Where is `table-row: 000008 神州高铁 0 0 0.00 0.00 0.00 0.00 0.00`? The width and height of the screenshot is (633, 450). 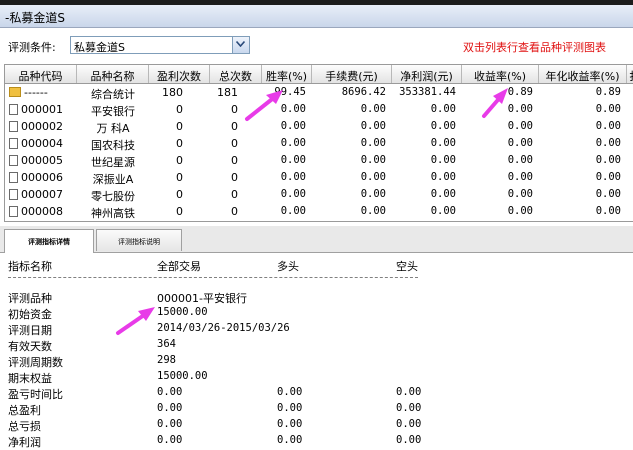 table-row: 000008 神州高铁 0 0 0.00 0.00 0.00 0.00 0.00 is located at coordinates (319, 211).